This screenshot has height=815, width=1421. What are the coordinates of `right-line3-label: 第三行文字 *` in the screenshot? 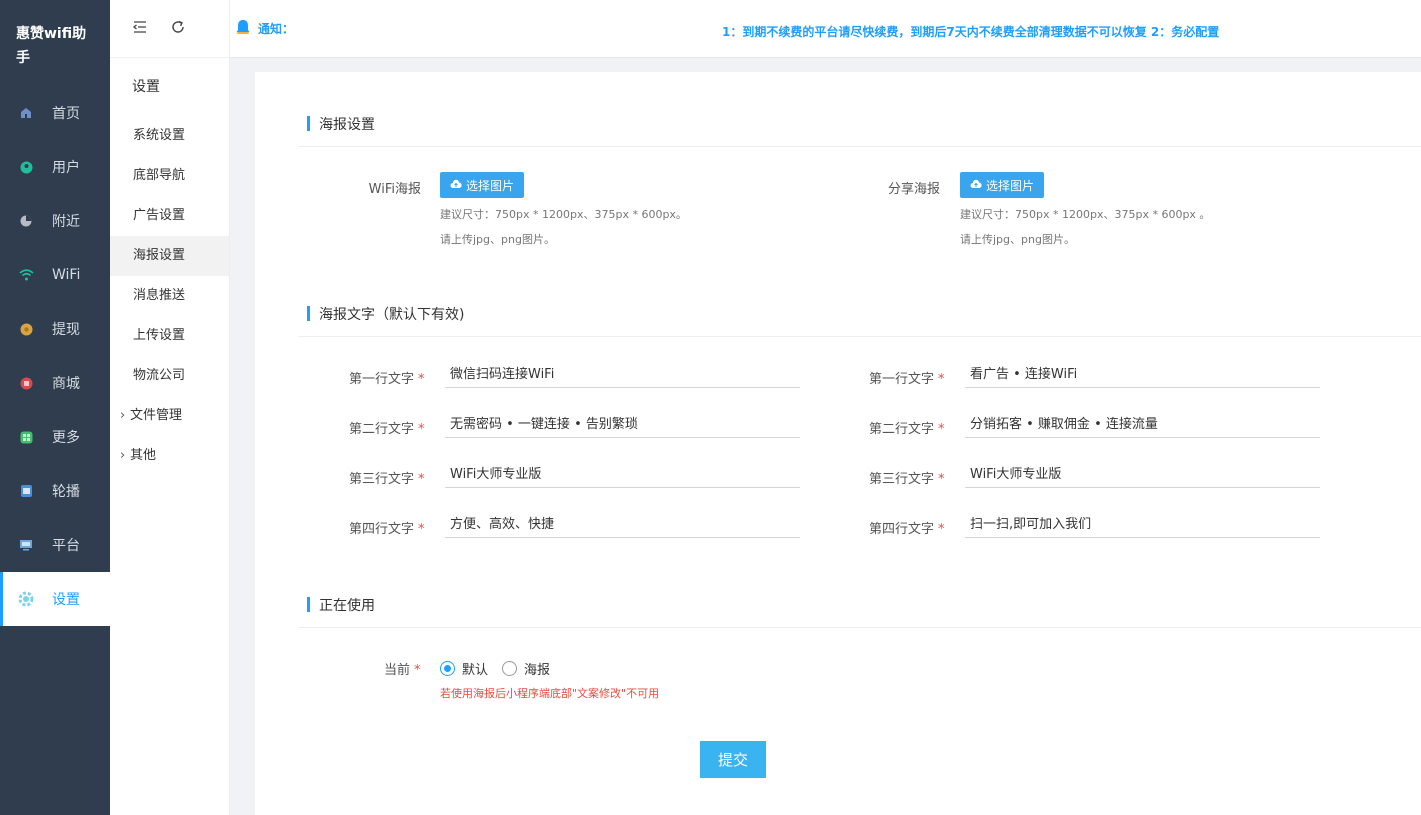 It's located at (907, 477).